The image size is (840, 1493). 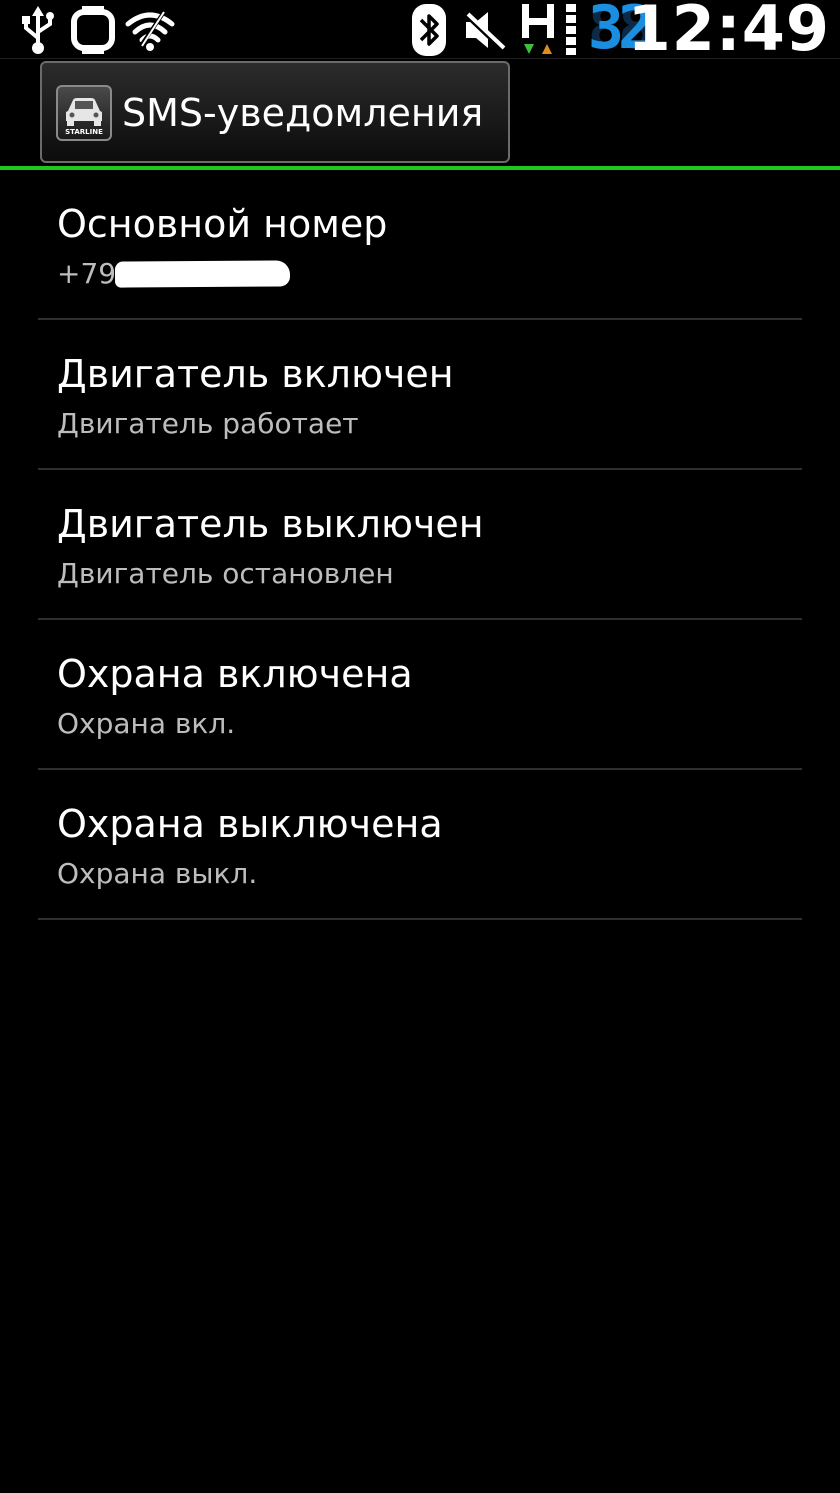 I want to click on bluetooth-icon, so click(x=429, y=30).